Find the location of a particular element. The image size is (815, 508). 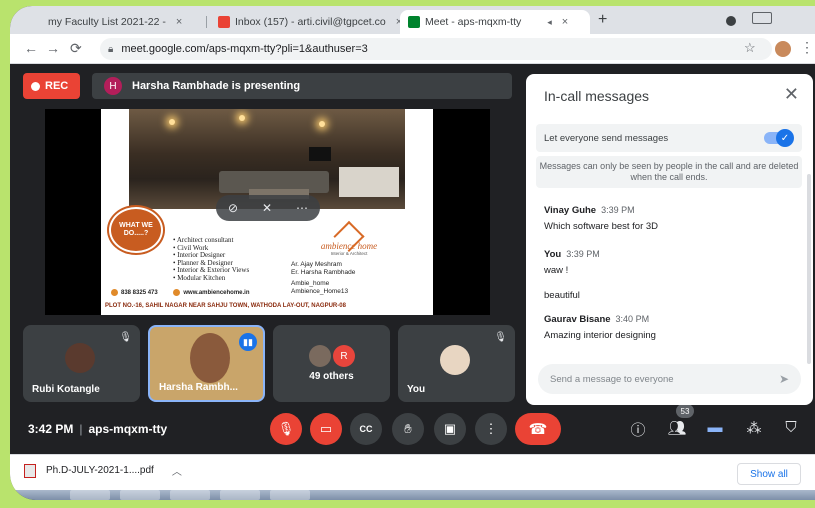

current-time: 3:42 PM is located at coordinates (51, 429).